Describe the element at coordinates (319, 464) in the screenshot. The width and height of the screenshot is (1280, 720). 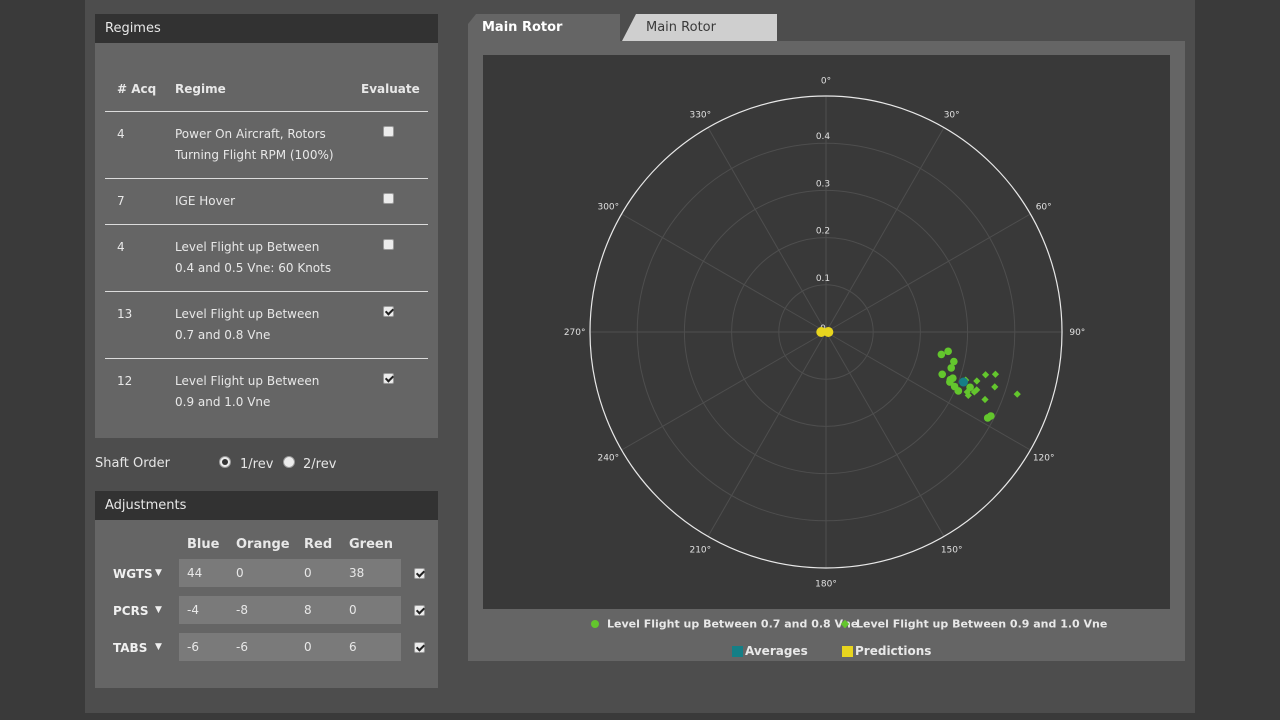
I see `radio-2rev-label: 2/rev` at that location.